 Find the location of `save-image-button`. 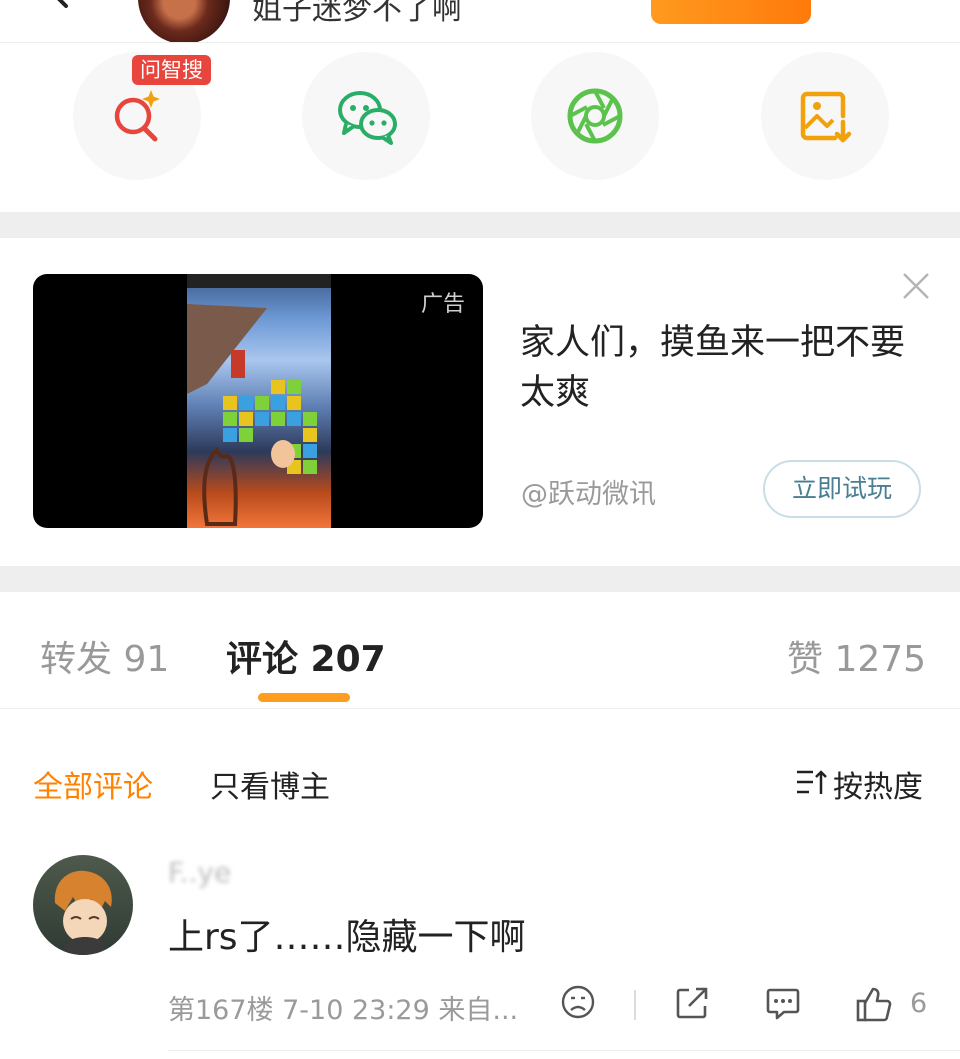

save-image-button is located at coordinates (825, 116).